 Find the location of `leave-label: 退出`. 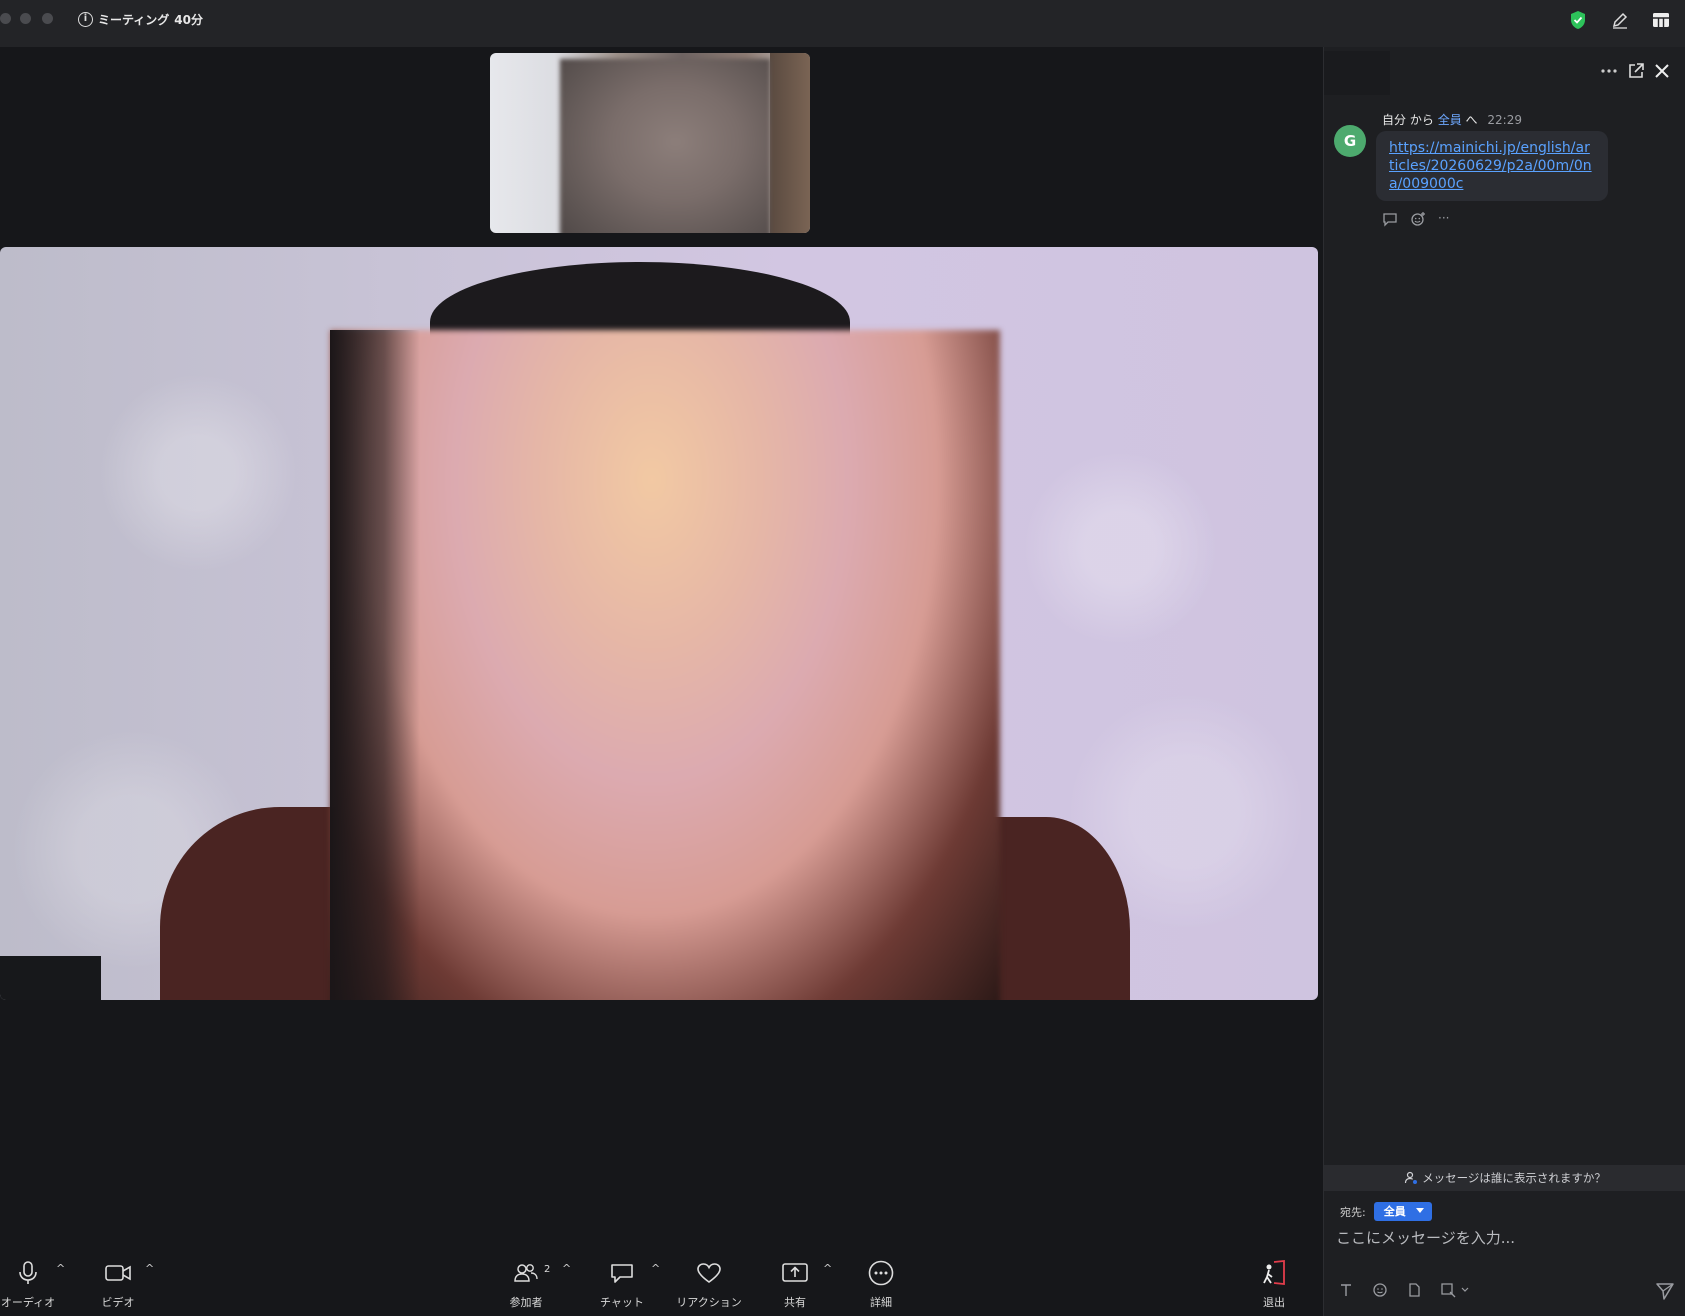

leave-label: 退出 is located at coordinates (1274, 1302).